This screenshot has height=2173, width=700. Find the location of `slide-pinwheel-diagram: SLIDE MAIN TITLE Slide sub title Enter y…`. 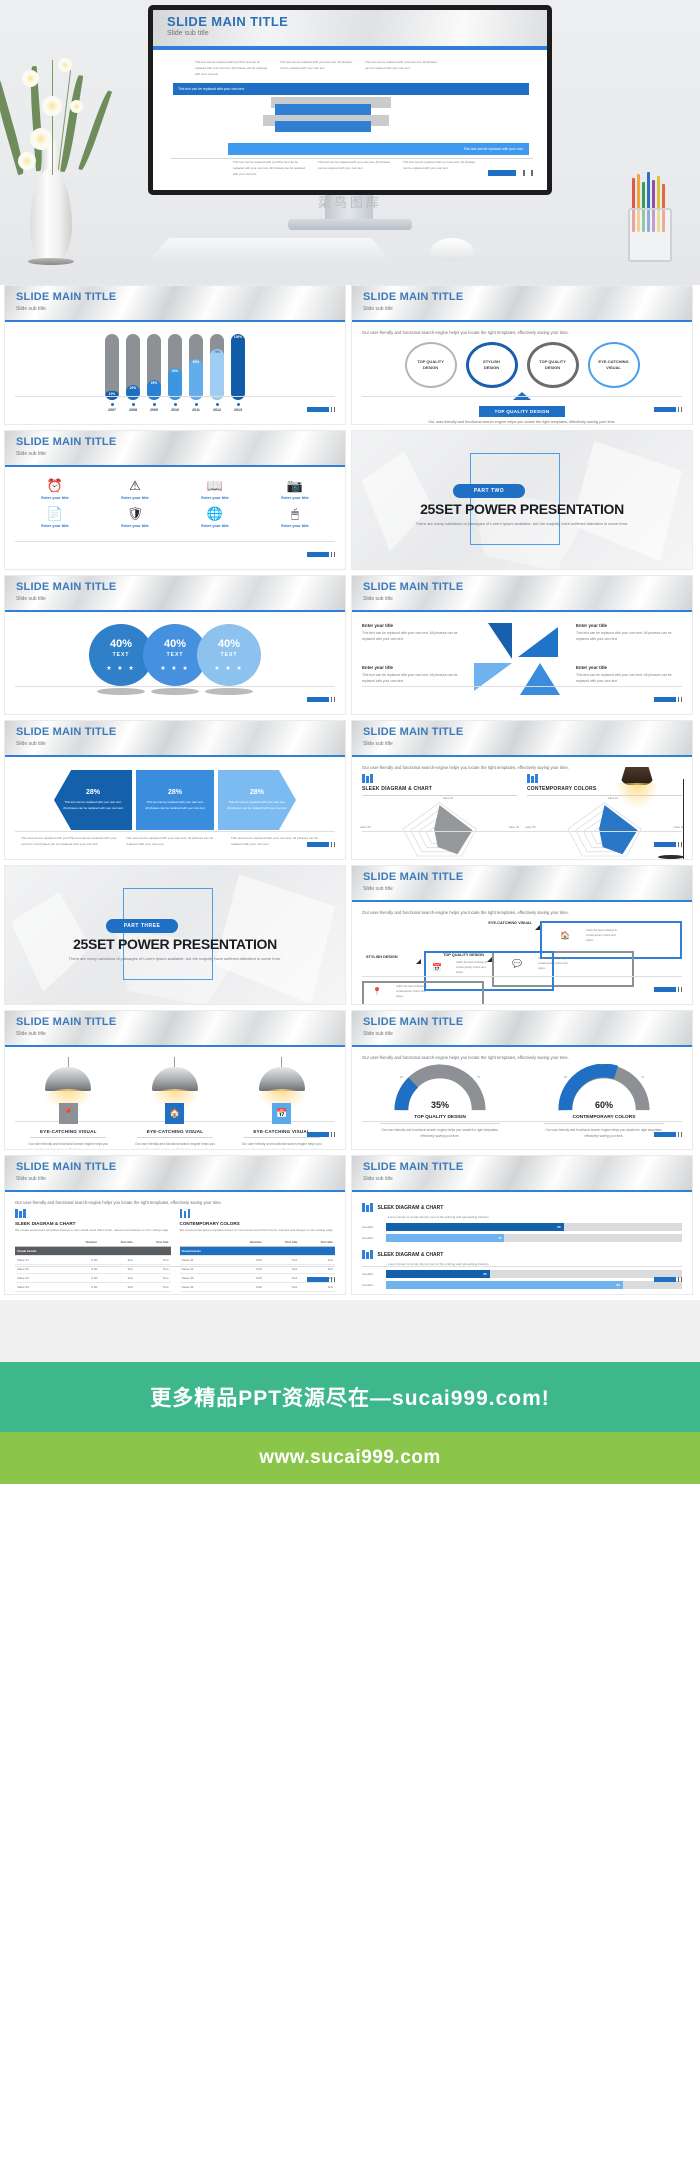

slide-pinwheel-diagram: SLIDE MAIN TITLE Slide sub title Enter y… is located at coordinates (522, 645).